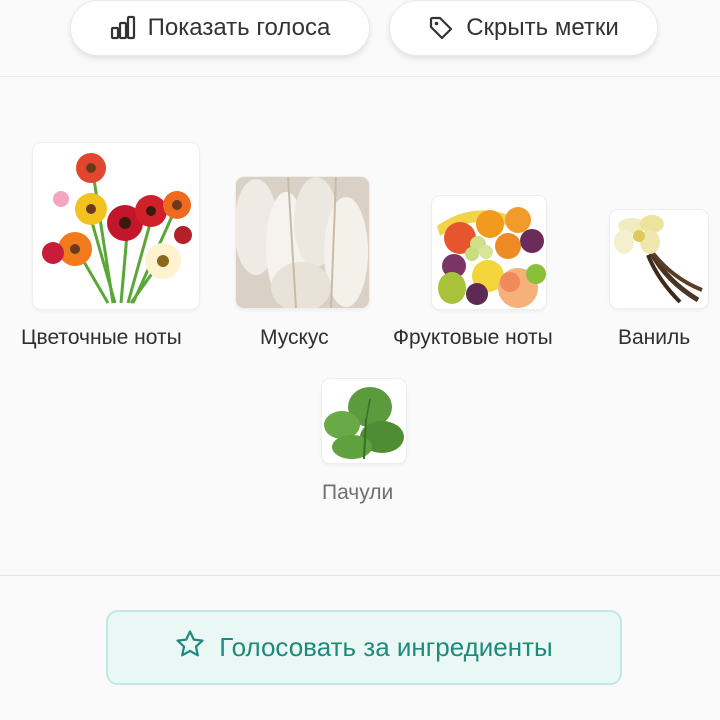  What do you see at coordinates (473, 337) in the screenshot?
I see `note-label: Фруктовые ноты` at bounding box center [473, 337].